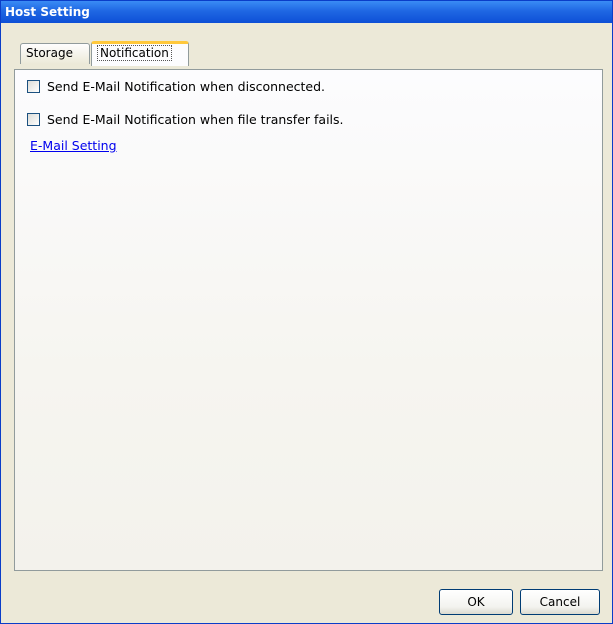 This screenshot has height=624, width=613. Describe the element at coordinates (73, 145) in the screenshot. I see `email-setting-link: E-Mail Setting` at that location.